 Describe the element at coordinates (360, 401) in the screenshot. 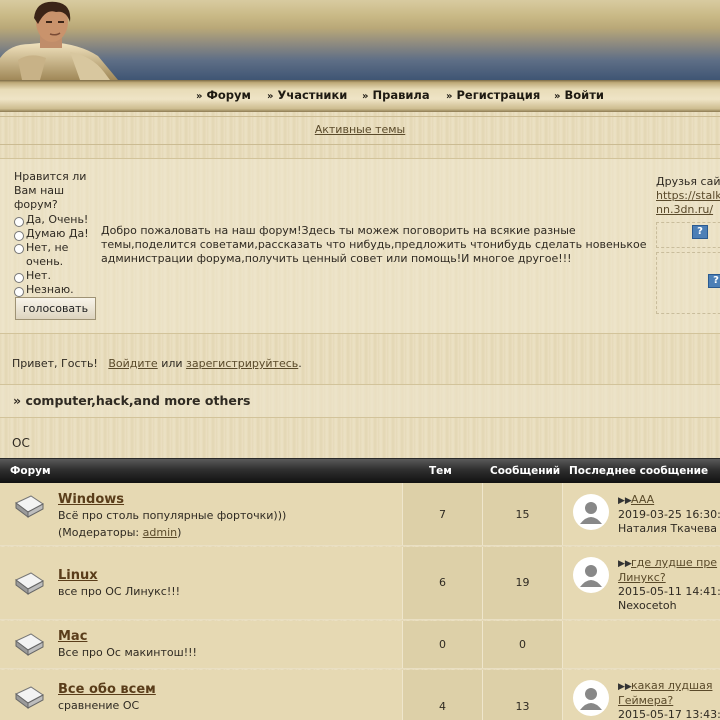

I see `category-header: » computer,hack,and more others` at that location.